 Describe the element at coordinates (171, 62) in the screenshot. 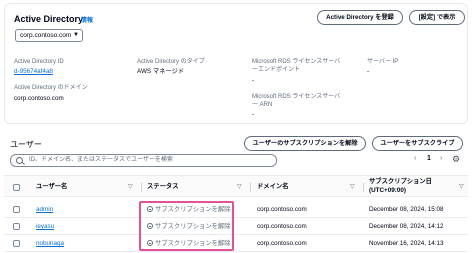

I see `directory-type-label: Active Directory のタイプ` at that location.